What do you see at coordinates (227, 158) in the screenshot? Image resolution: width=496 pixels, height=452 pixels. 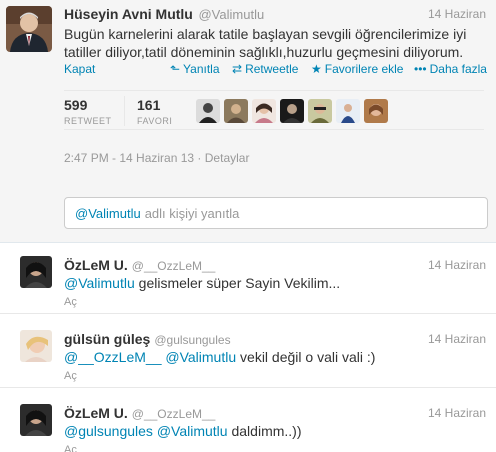 I see `details-link: Detaylar` at bounding box center [227, 158].